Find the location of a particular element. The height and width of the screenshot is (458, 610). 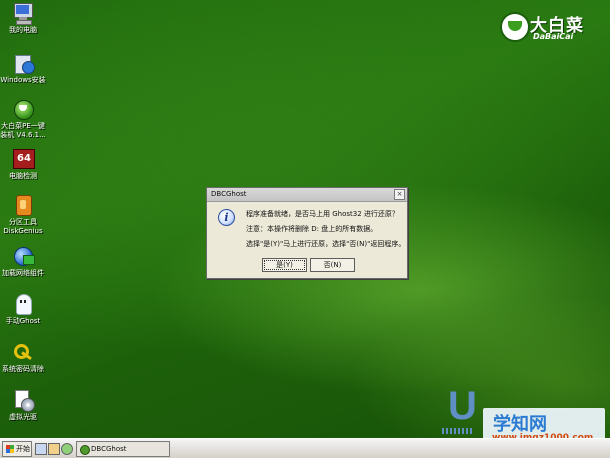

taskbar-item-dbcghost: DBCGhost is located at coordinates (123, 449).